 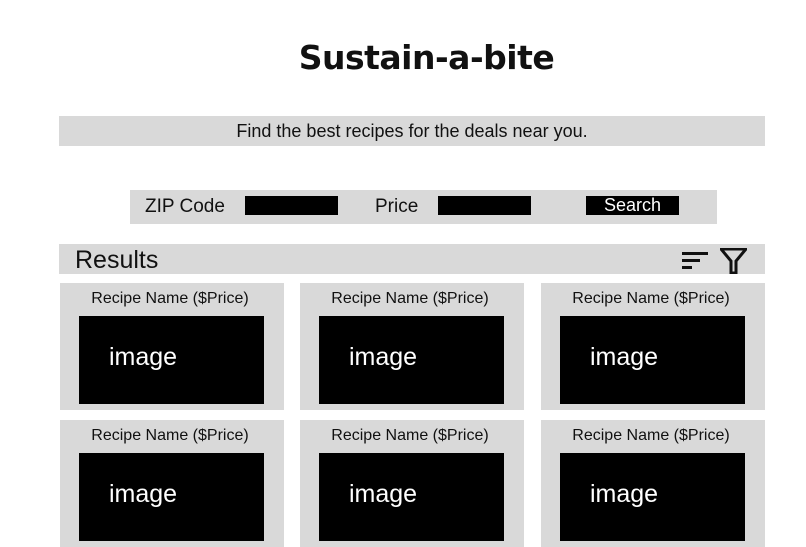 I want to click on zip-code-input, so click(x=291, y=205).